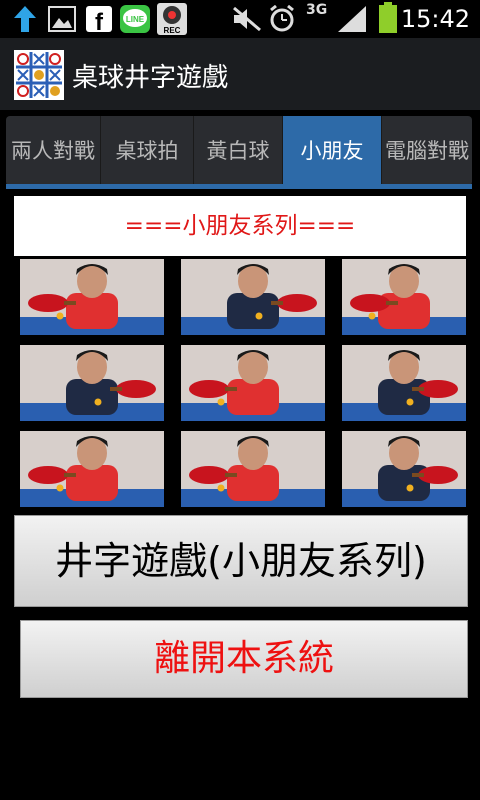 The width and height of the screenshot is (480, 800). What do you see at coordinates (352, 21) in the screenshot?
I see `signal-icon` at bounding box center [352, 21].